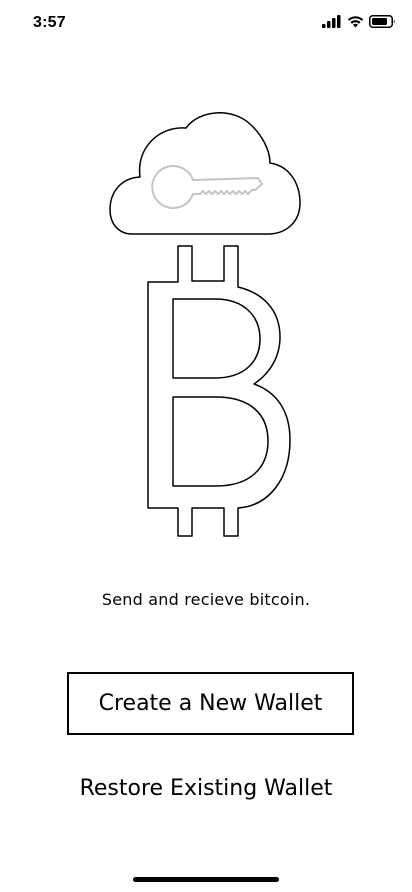  I want to click on signal-icon, so click(332, 21).